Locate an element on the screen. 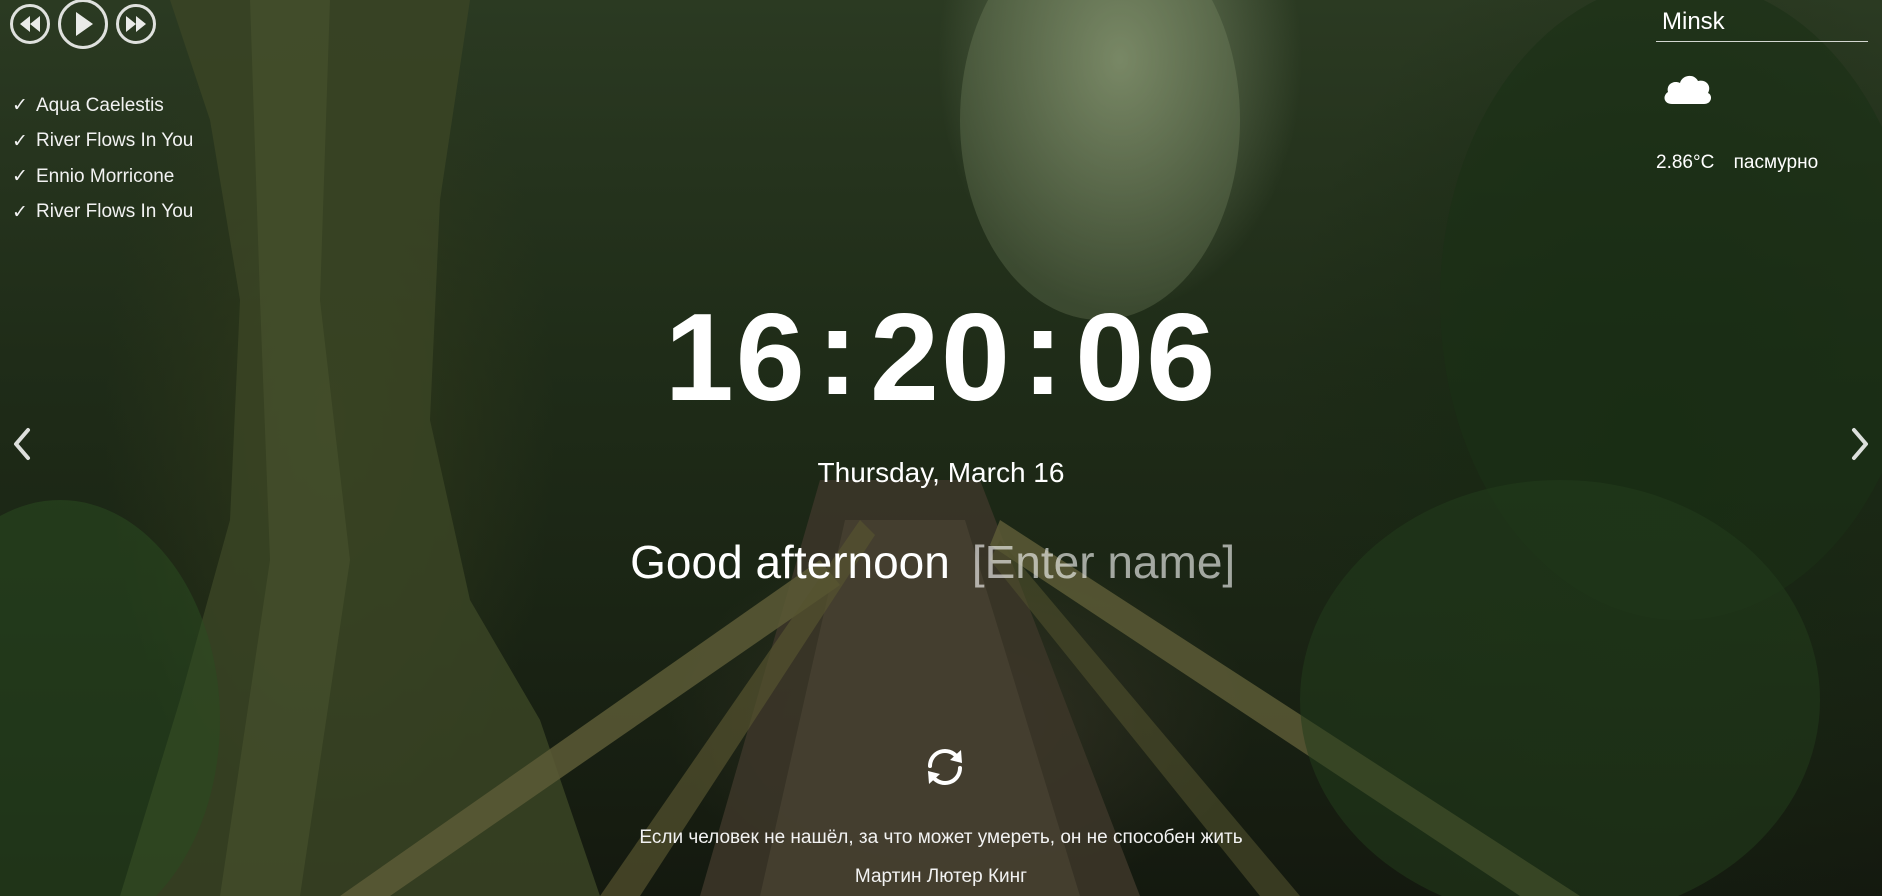 This screenshot has height=896, width=1882. clock-minutes: 20 is located at coordinates (941, 358).